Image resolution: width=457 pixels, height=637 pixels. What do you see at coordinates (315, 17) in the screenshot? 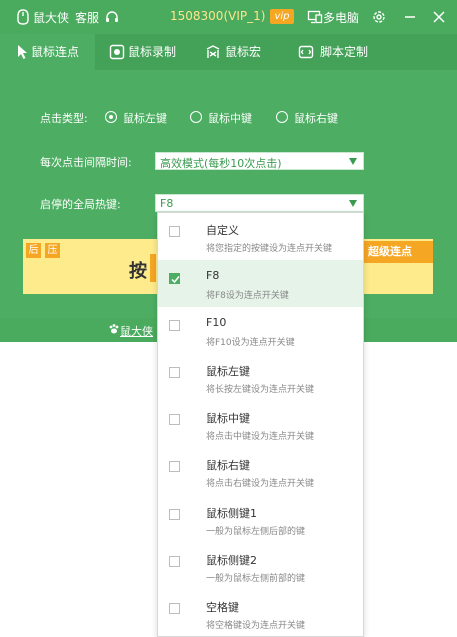
I see `monitor-icon` at bounding box center [315, 17].